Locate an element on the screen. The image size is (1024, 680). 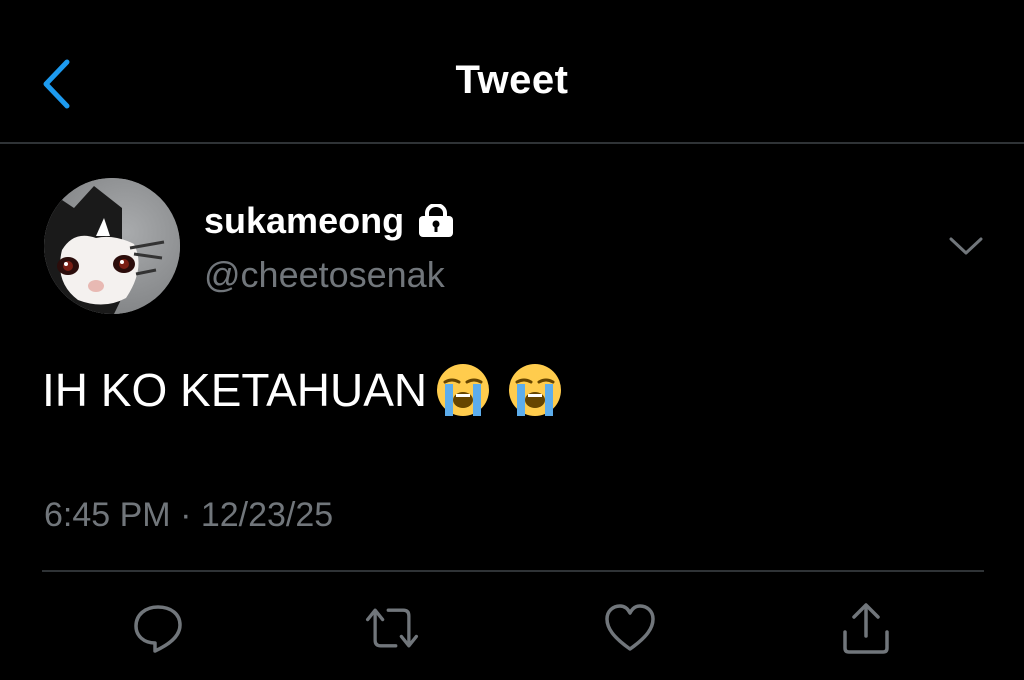
reply-icon is located at coordinates (158, 629).